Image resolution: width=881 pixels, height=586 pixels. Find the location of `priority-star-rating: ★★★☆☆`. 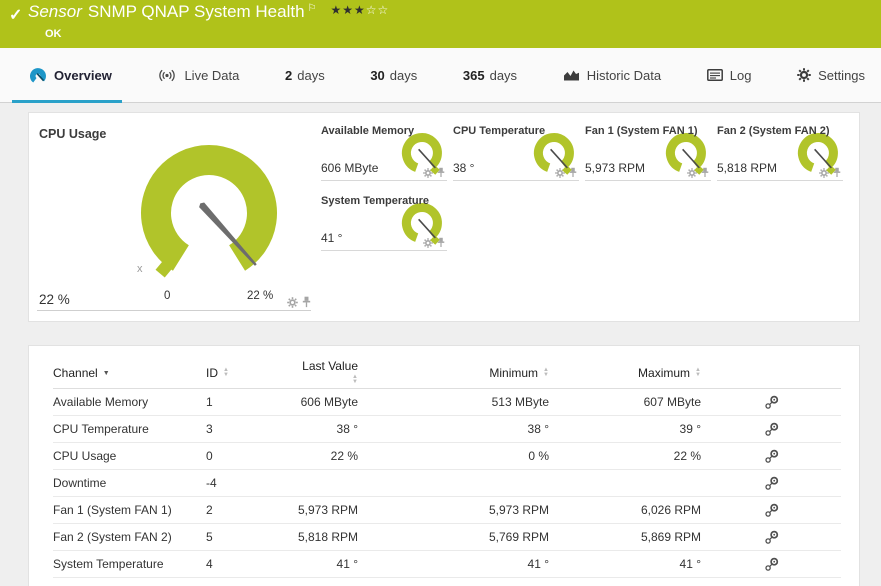

priority-star-rating: ★★★☆☆ is located at coordinates (360, 10).